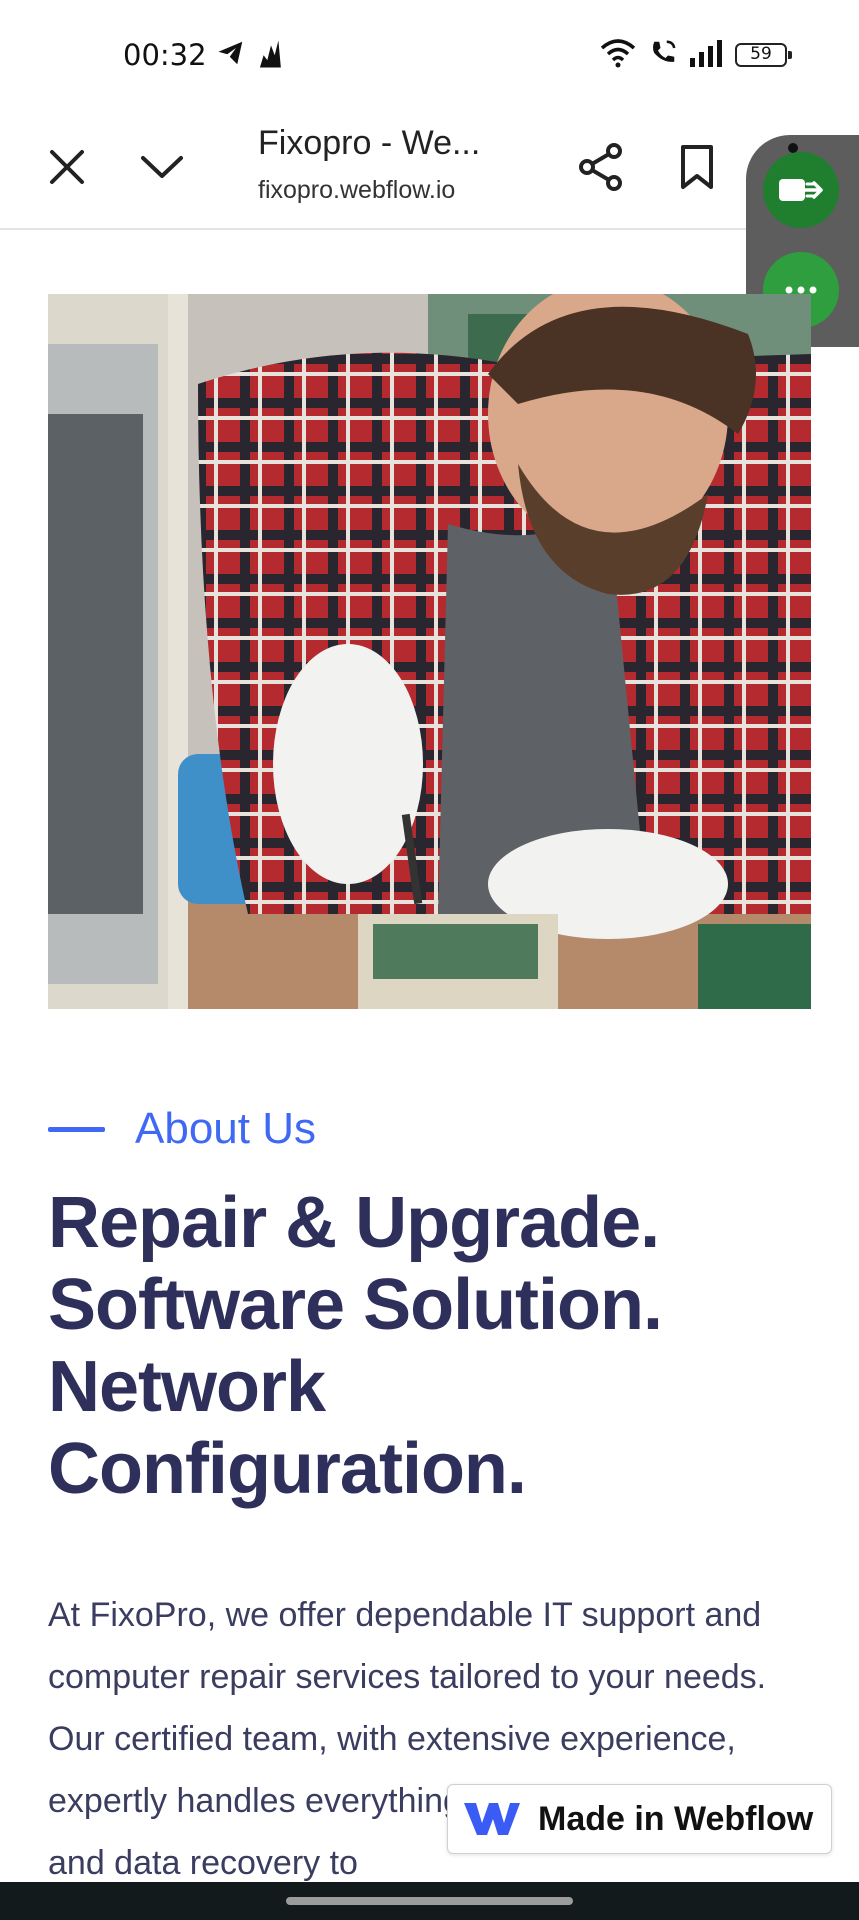 Image resolution: width=859 pixels, height=1920 pixels. What do you see at coordinates (355, 1305) in the screenshot?
I see `headline-line: Software Solution.` at bounding box center [355, 1305].